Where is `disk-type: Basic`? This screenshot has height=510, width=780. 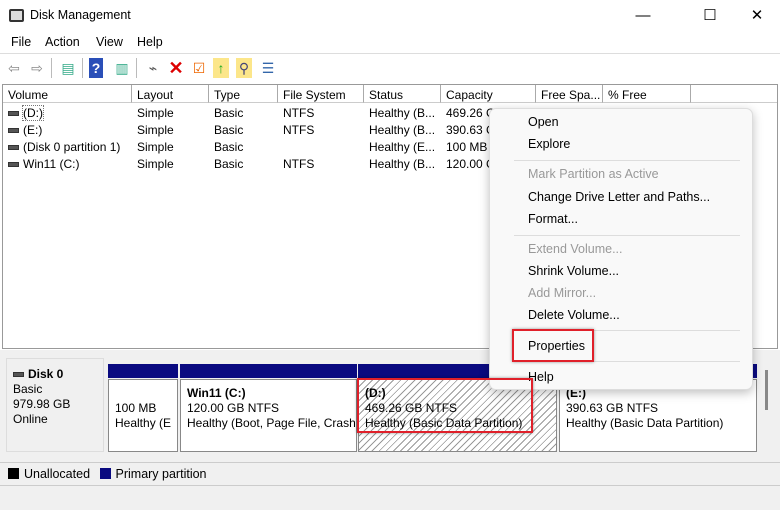 disk-type: Basic is located at coordinates (28, 389).